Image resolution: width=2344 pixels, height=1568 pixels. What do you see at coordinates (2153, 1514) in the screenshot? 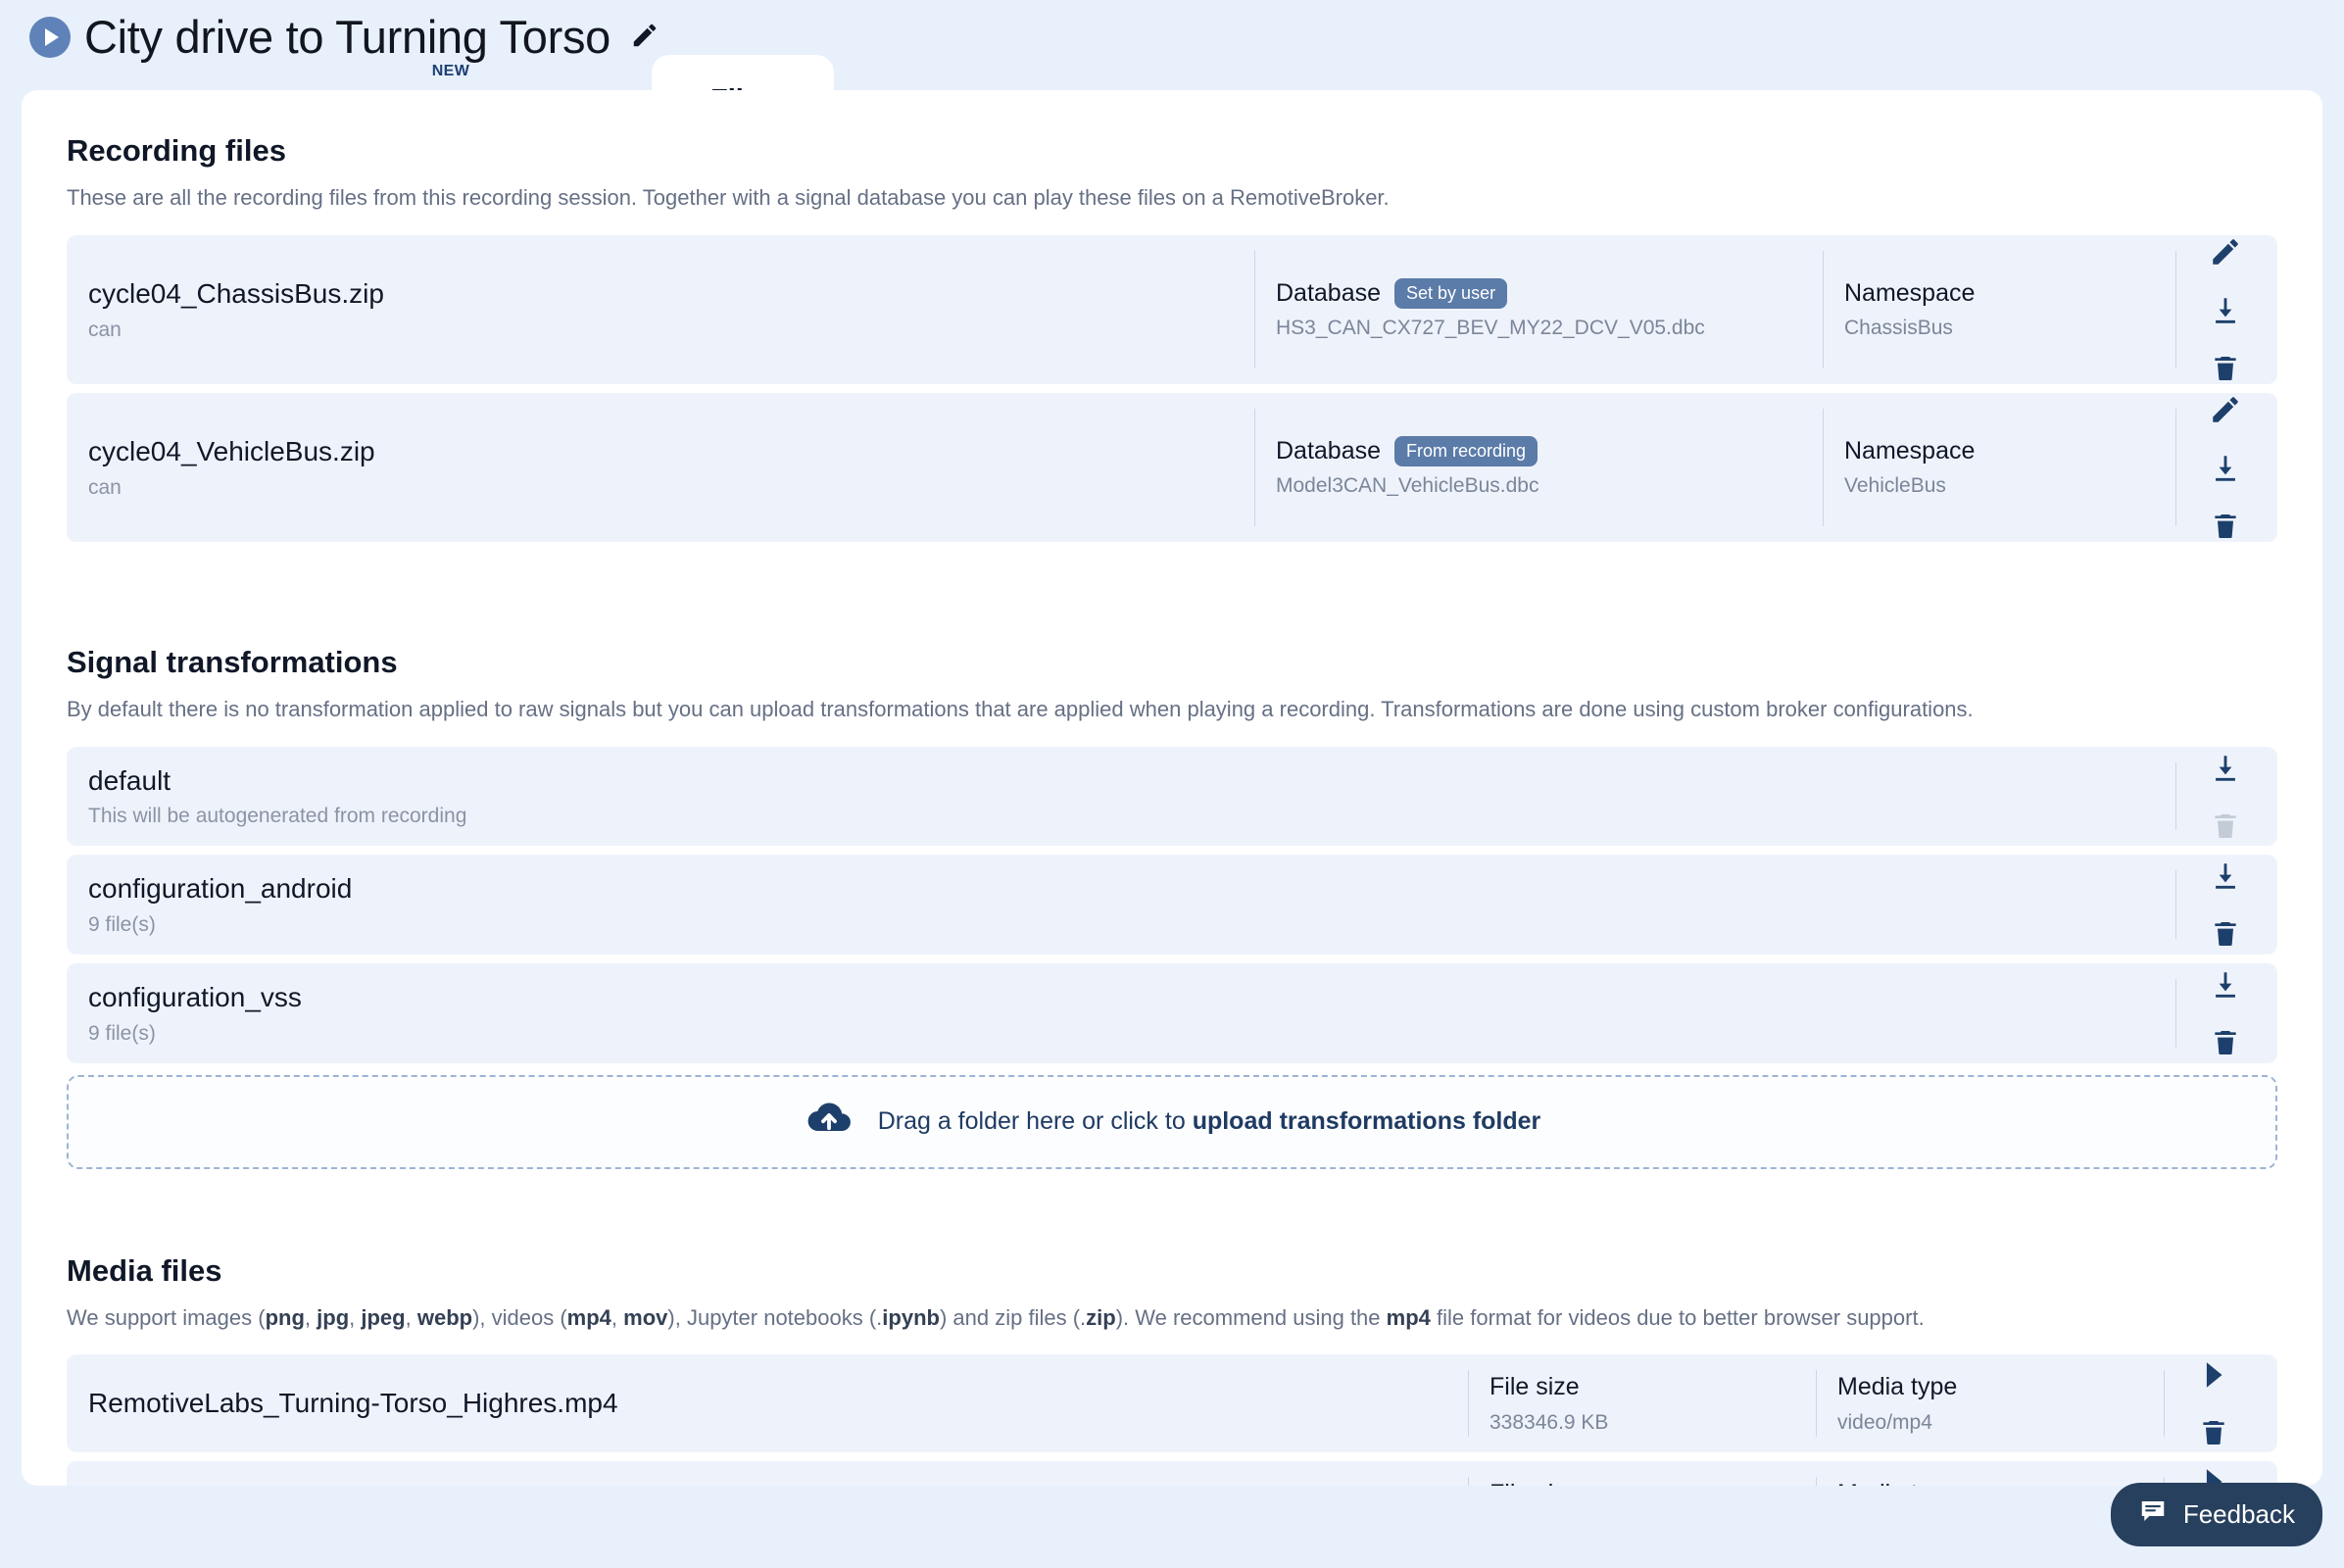
I see `chat-icon` at bounding box center [2153, 1514].